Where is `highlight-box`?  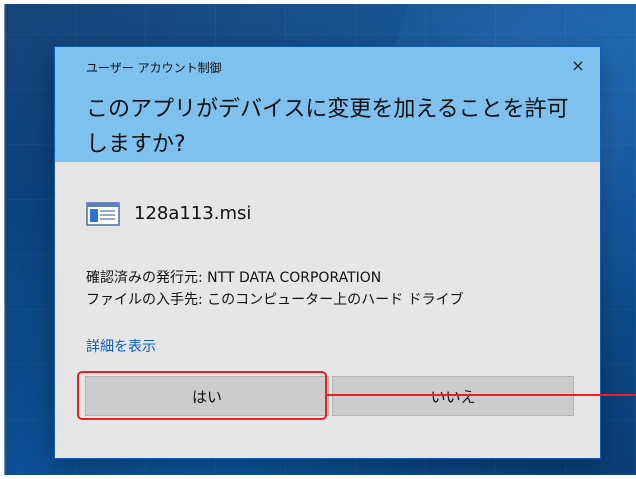 highlight-box is located at coordinates (202, 395).